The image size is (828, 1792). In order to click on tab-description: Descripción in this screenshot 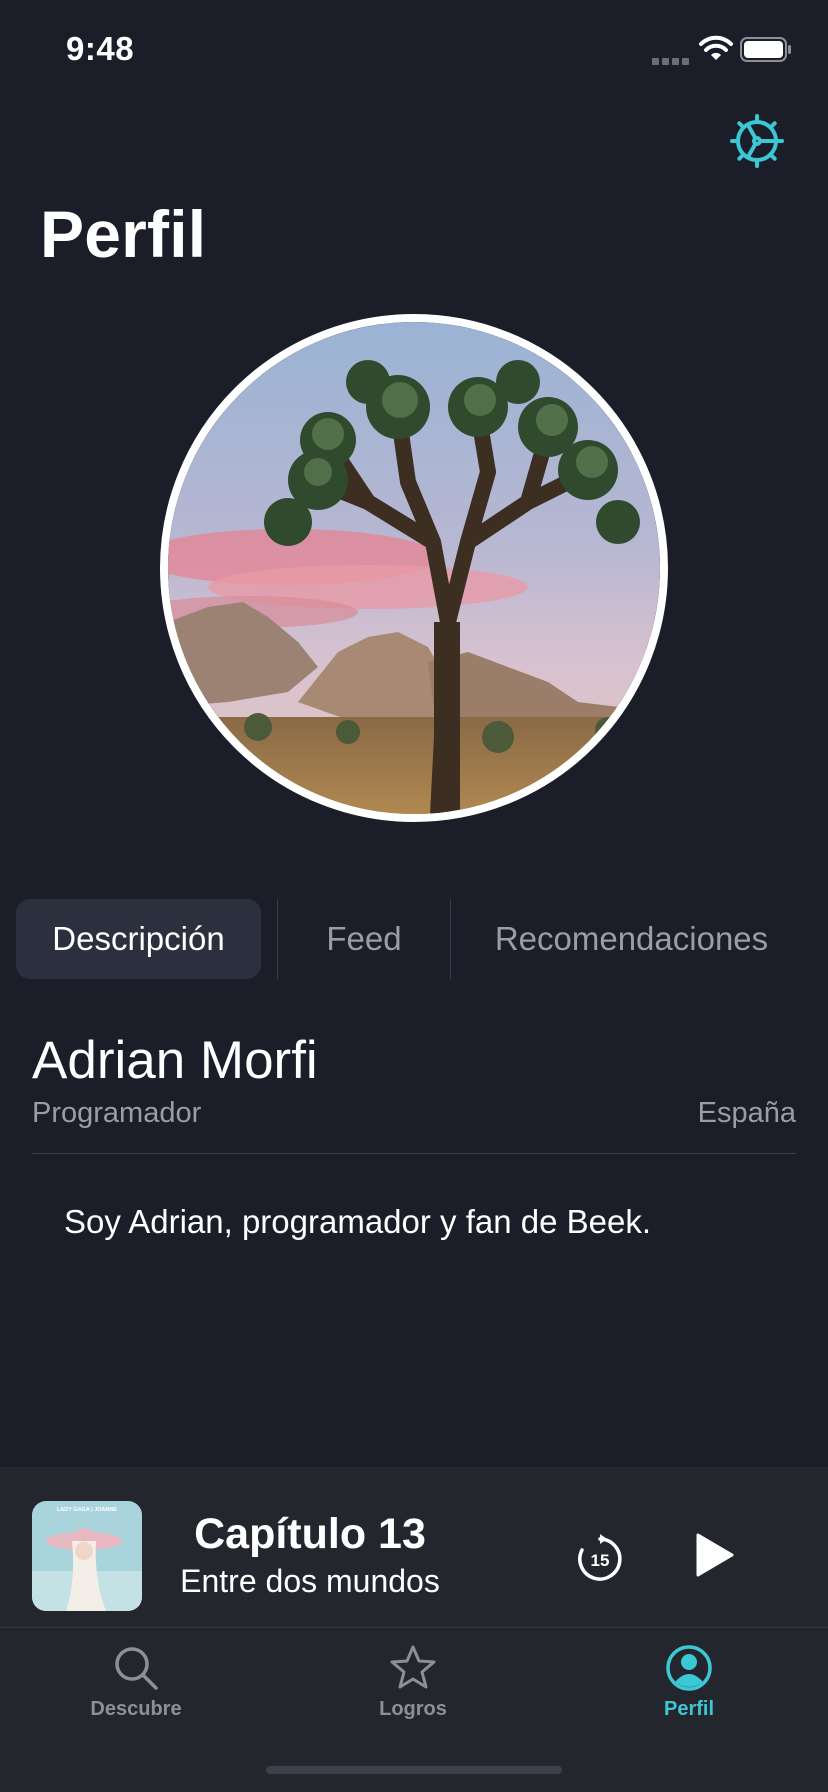, I will do `click(138, 939)`.